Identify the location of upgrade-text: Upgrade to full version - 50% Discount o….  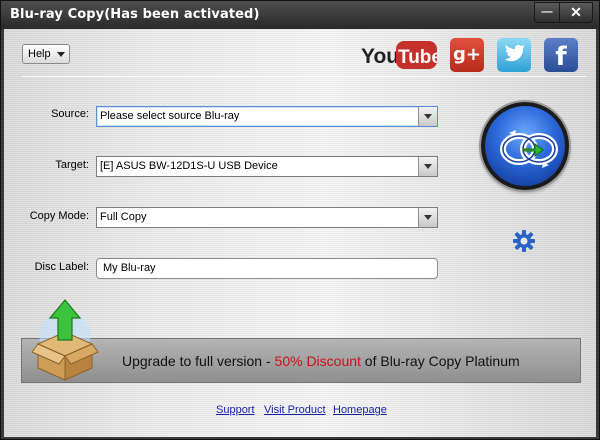
(321, 361).